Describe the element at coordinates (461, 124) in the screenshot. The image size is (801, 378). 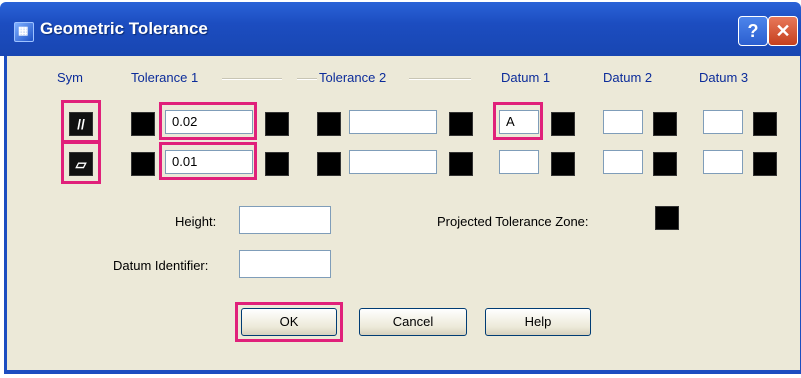
I see `material-condition-tol2-row1` at that location.